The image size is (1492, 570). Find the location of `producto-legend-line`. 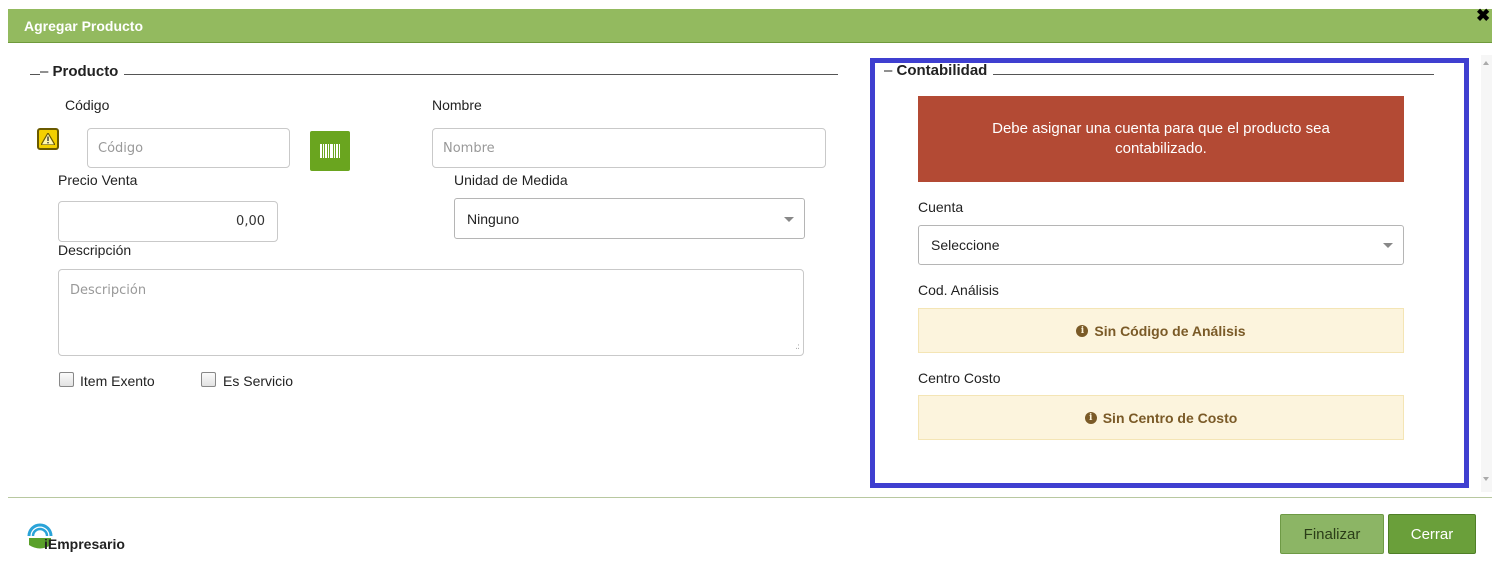

producto-legend-line is located at coordinates (434, 74).